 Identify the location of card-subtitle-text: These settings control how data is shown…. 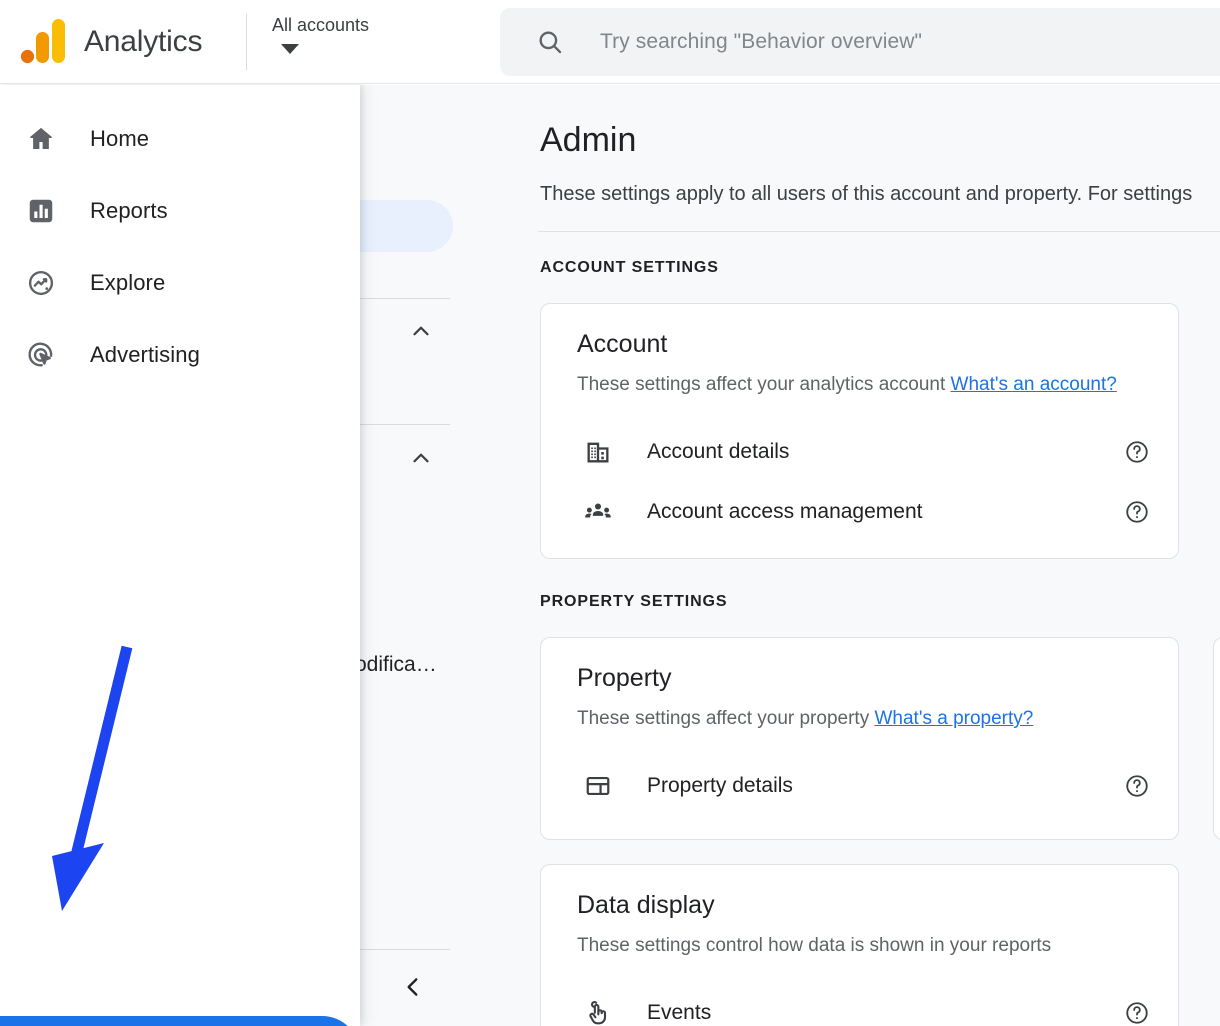
(814, 945).